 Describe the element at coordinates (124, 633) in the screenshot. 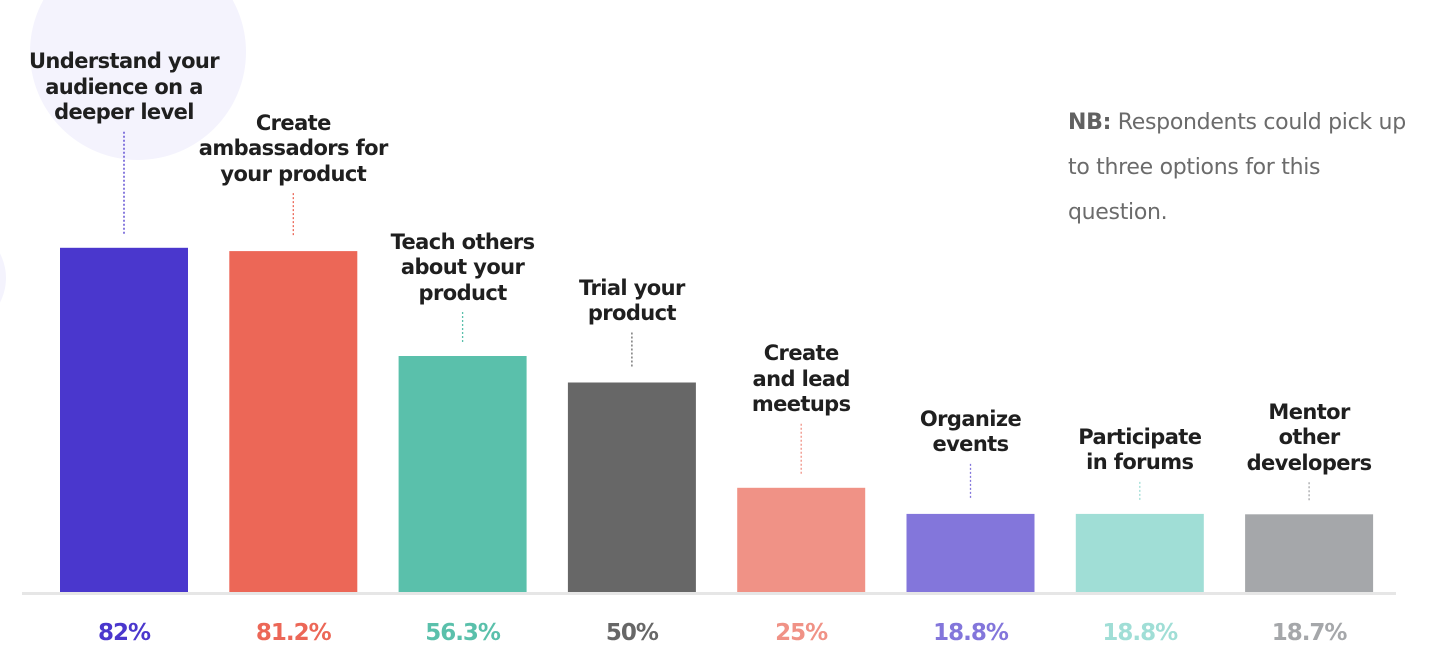

I see `value-label-1: 82%` at that location.